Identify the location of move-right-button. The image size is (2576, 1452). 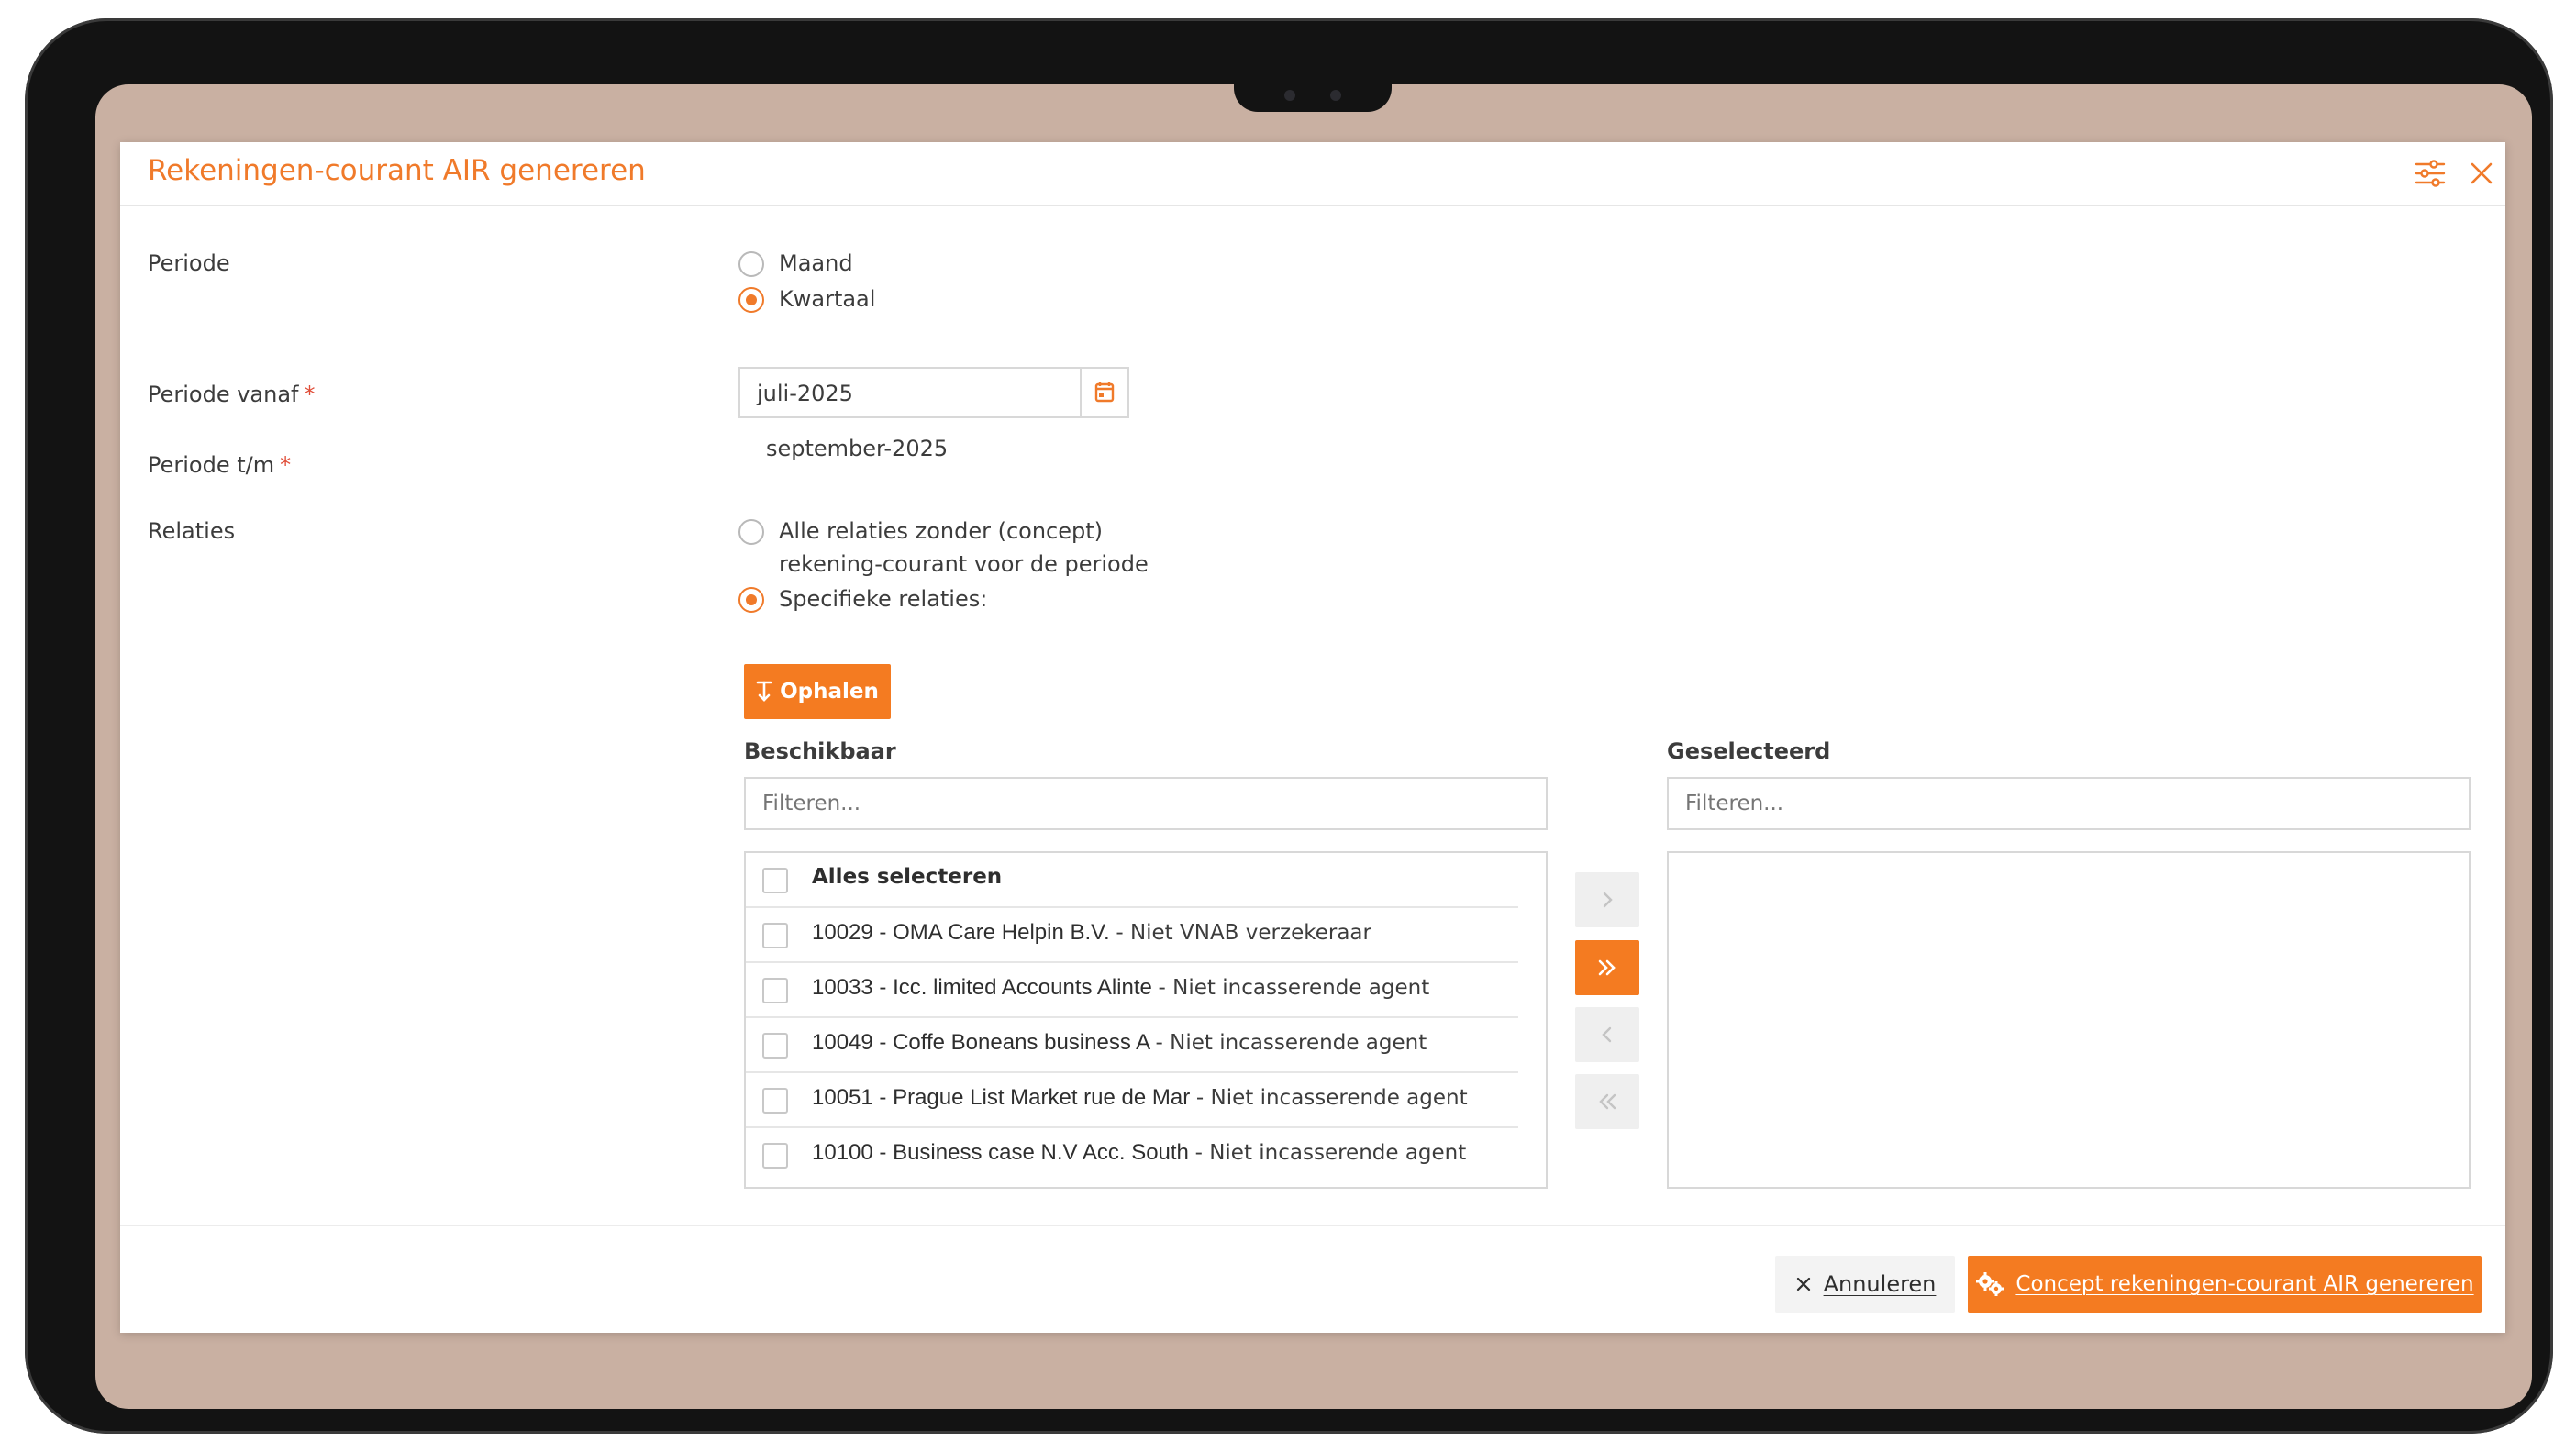
(1607, 899).